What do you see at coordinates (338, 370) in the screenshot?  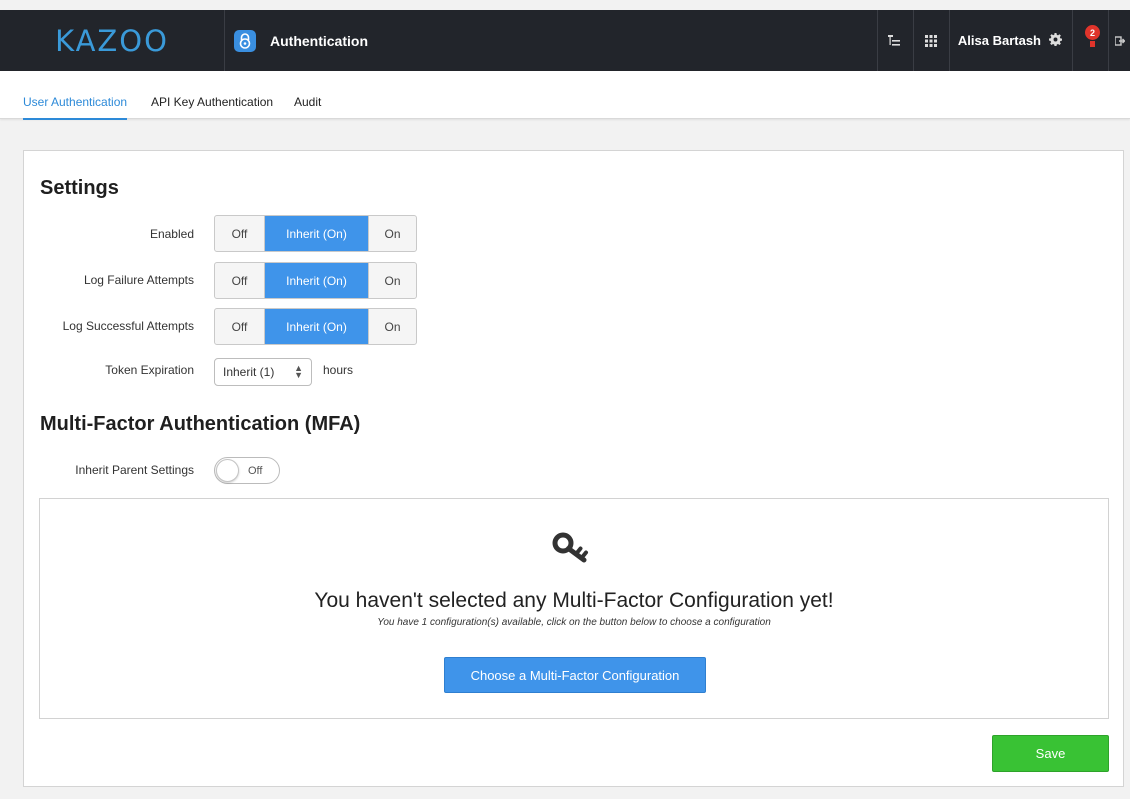 I see `token-expiration-unit: hours` at bounding box center [338, 370].